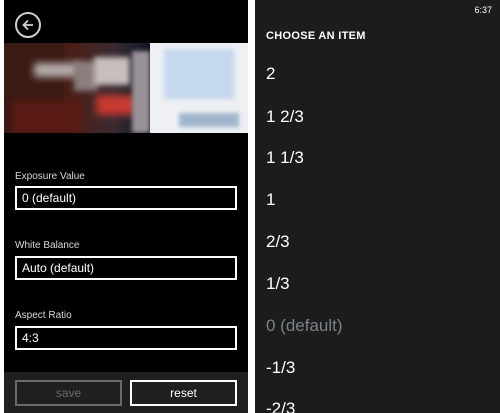  Describe the element at coordinates (50, 176) in the screenshot. I see `exposure-value-label: Exposure Value` at that location.